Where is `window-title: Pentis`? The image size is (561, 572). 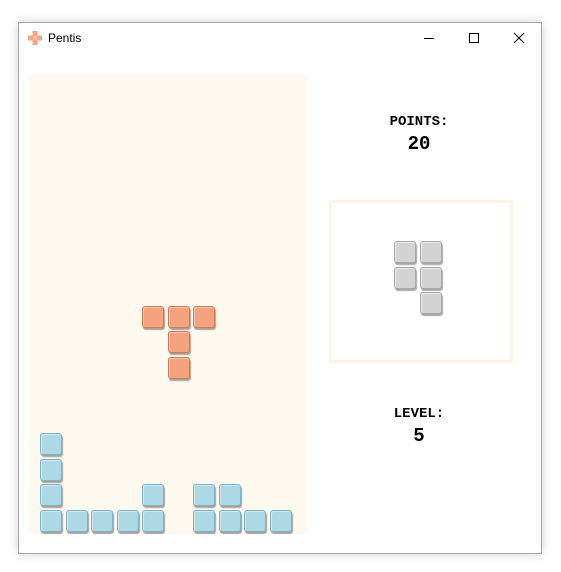
window-title: Pentis is located at coordinates (65, 38).